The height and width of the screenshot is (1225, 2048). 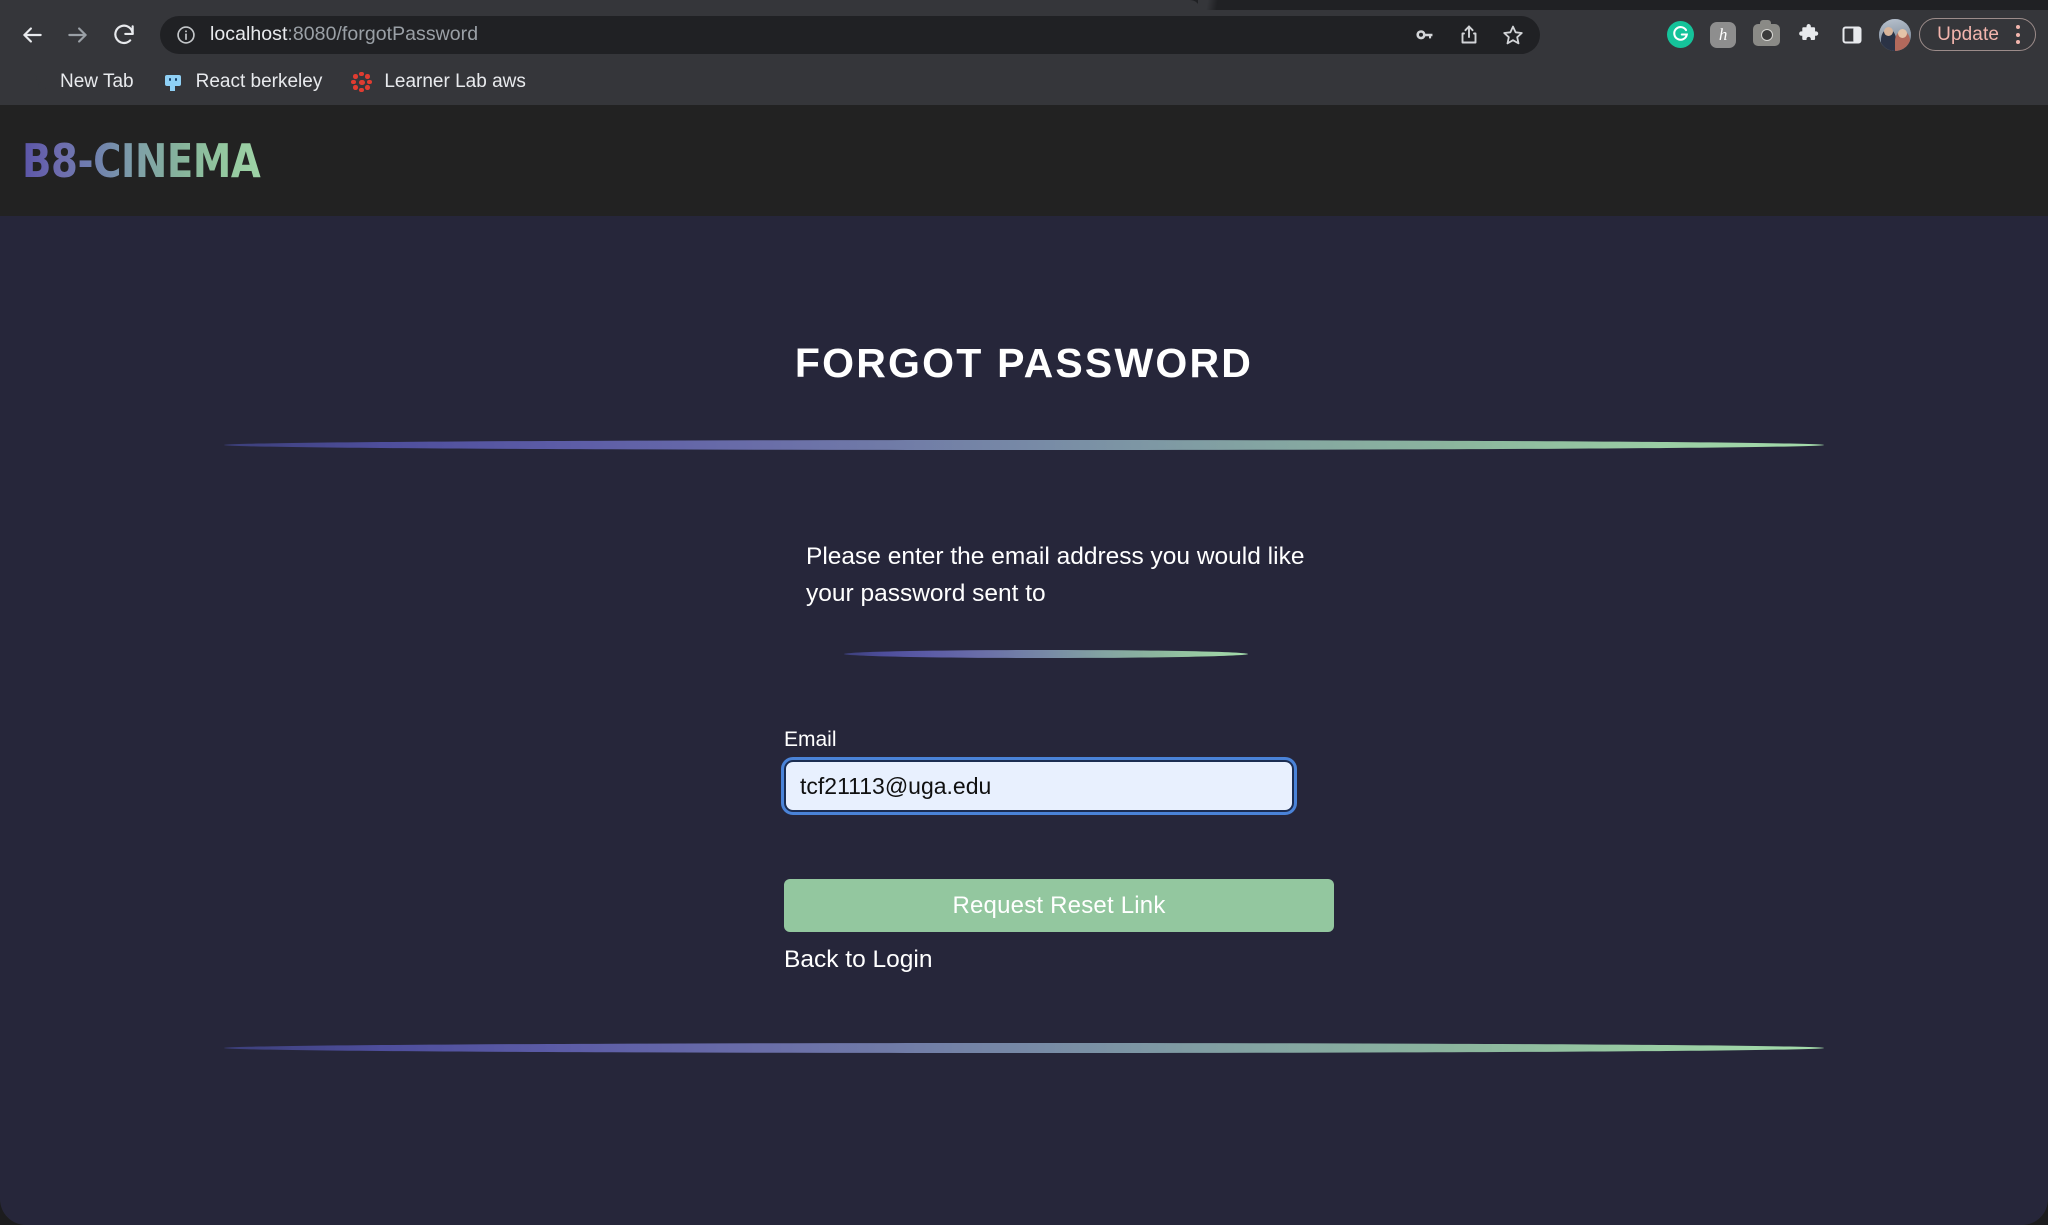 I want to click on screenshot-extension-button, so click(x=1766, y=35).